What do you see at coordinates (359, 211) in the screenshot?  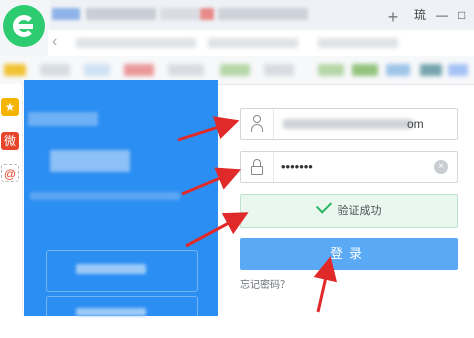 I see `verify-status-text: 验证成功` at bounding box center [359, 211].